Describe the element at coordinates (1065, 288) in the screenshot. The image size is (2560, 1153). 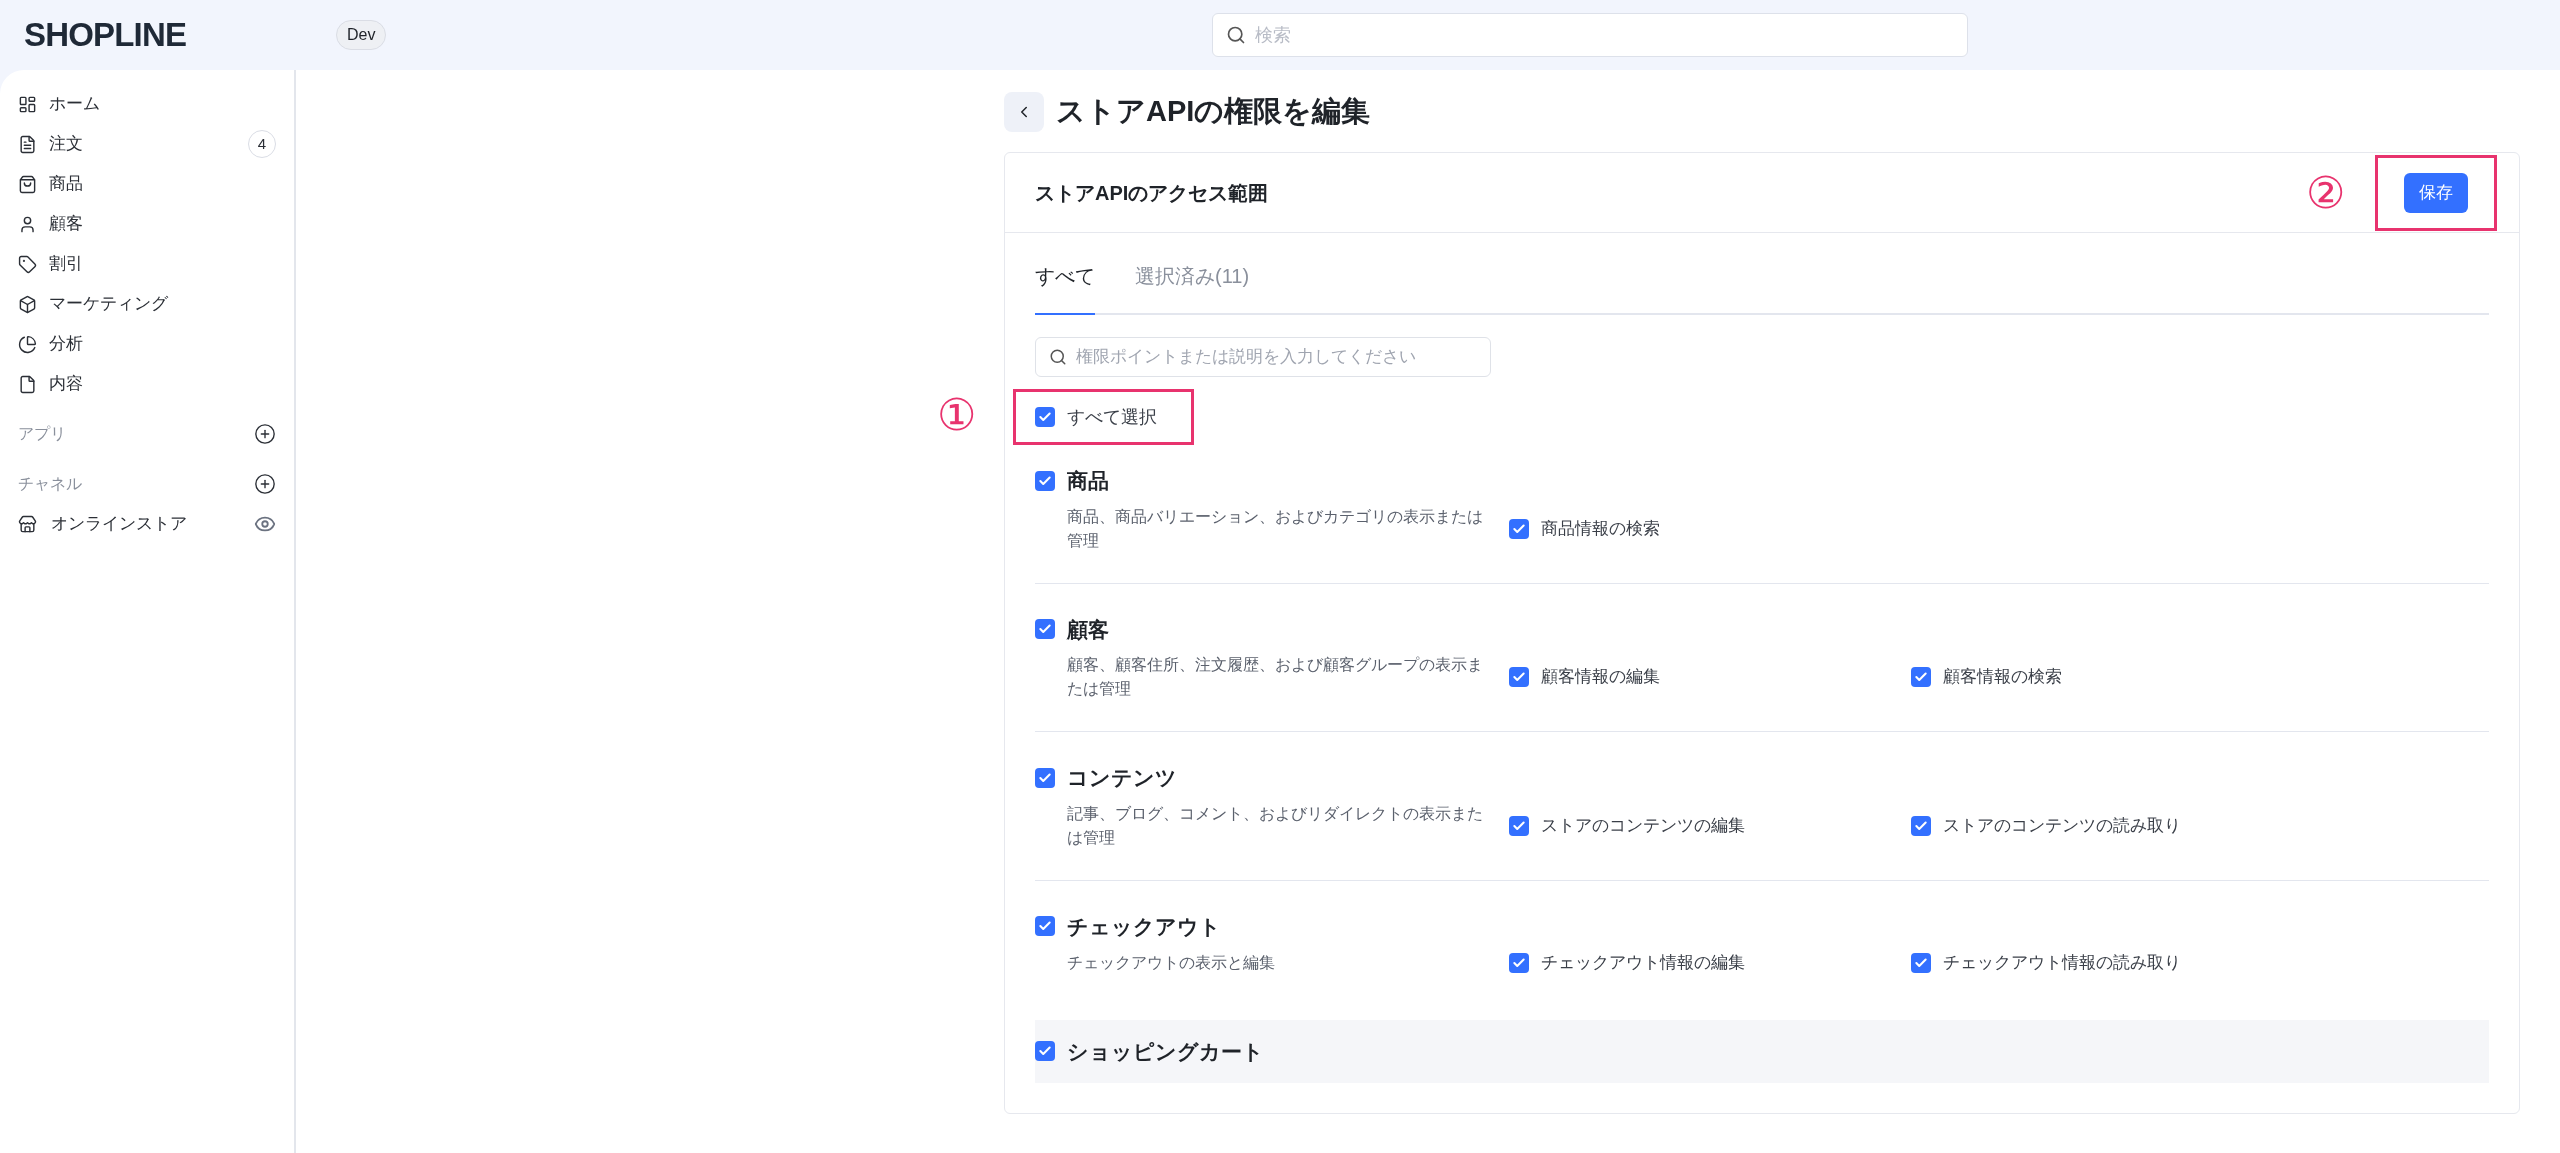
I see `tab: すべて` at that location.